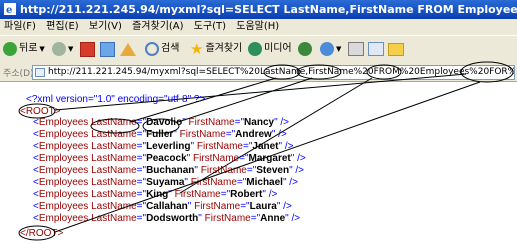  What do you see at coordinates (245, 100) in the screenshot?
I see `annotation-arrow-firstname` at bounding box center [245, 100].